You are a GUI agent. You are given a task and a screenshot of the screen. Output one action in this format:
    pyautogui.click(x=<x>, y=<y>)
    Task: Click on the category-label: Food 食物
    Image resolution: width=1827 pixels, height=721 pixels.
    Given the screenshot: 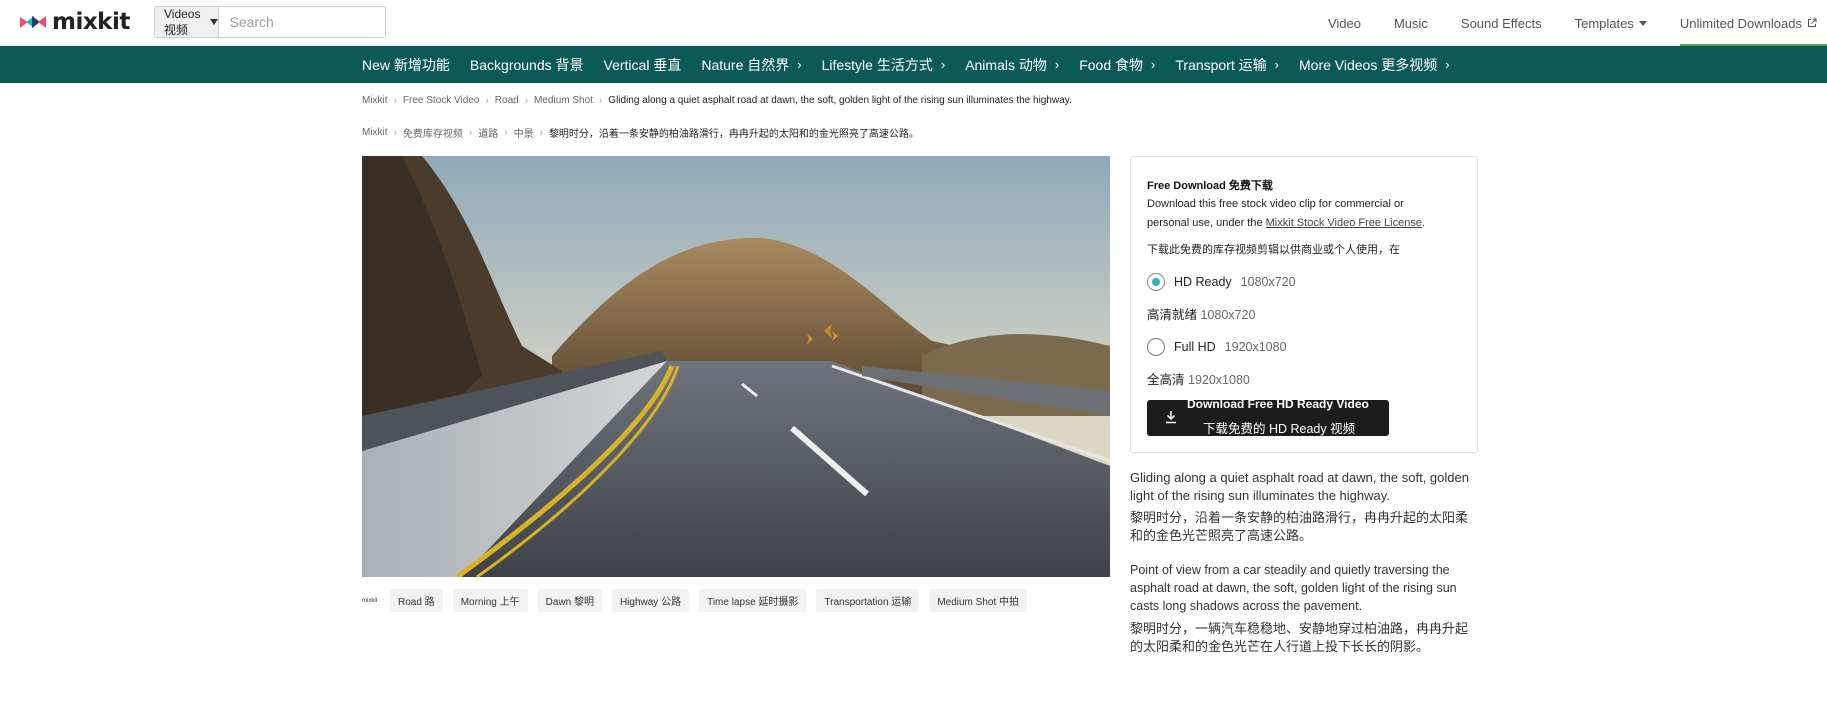 What is the action you would take?
    pyautogui.click(x=1111, y=64)
    